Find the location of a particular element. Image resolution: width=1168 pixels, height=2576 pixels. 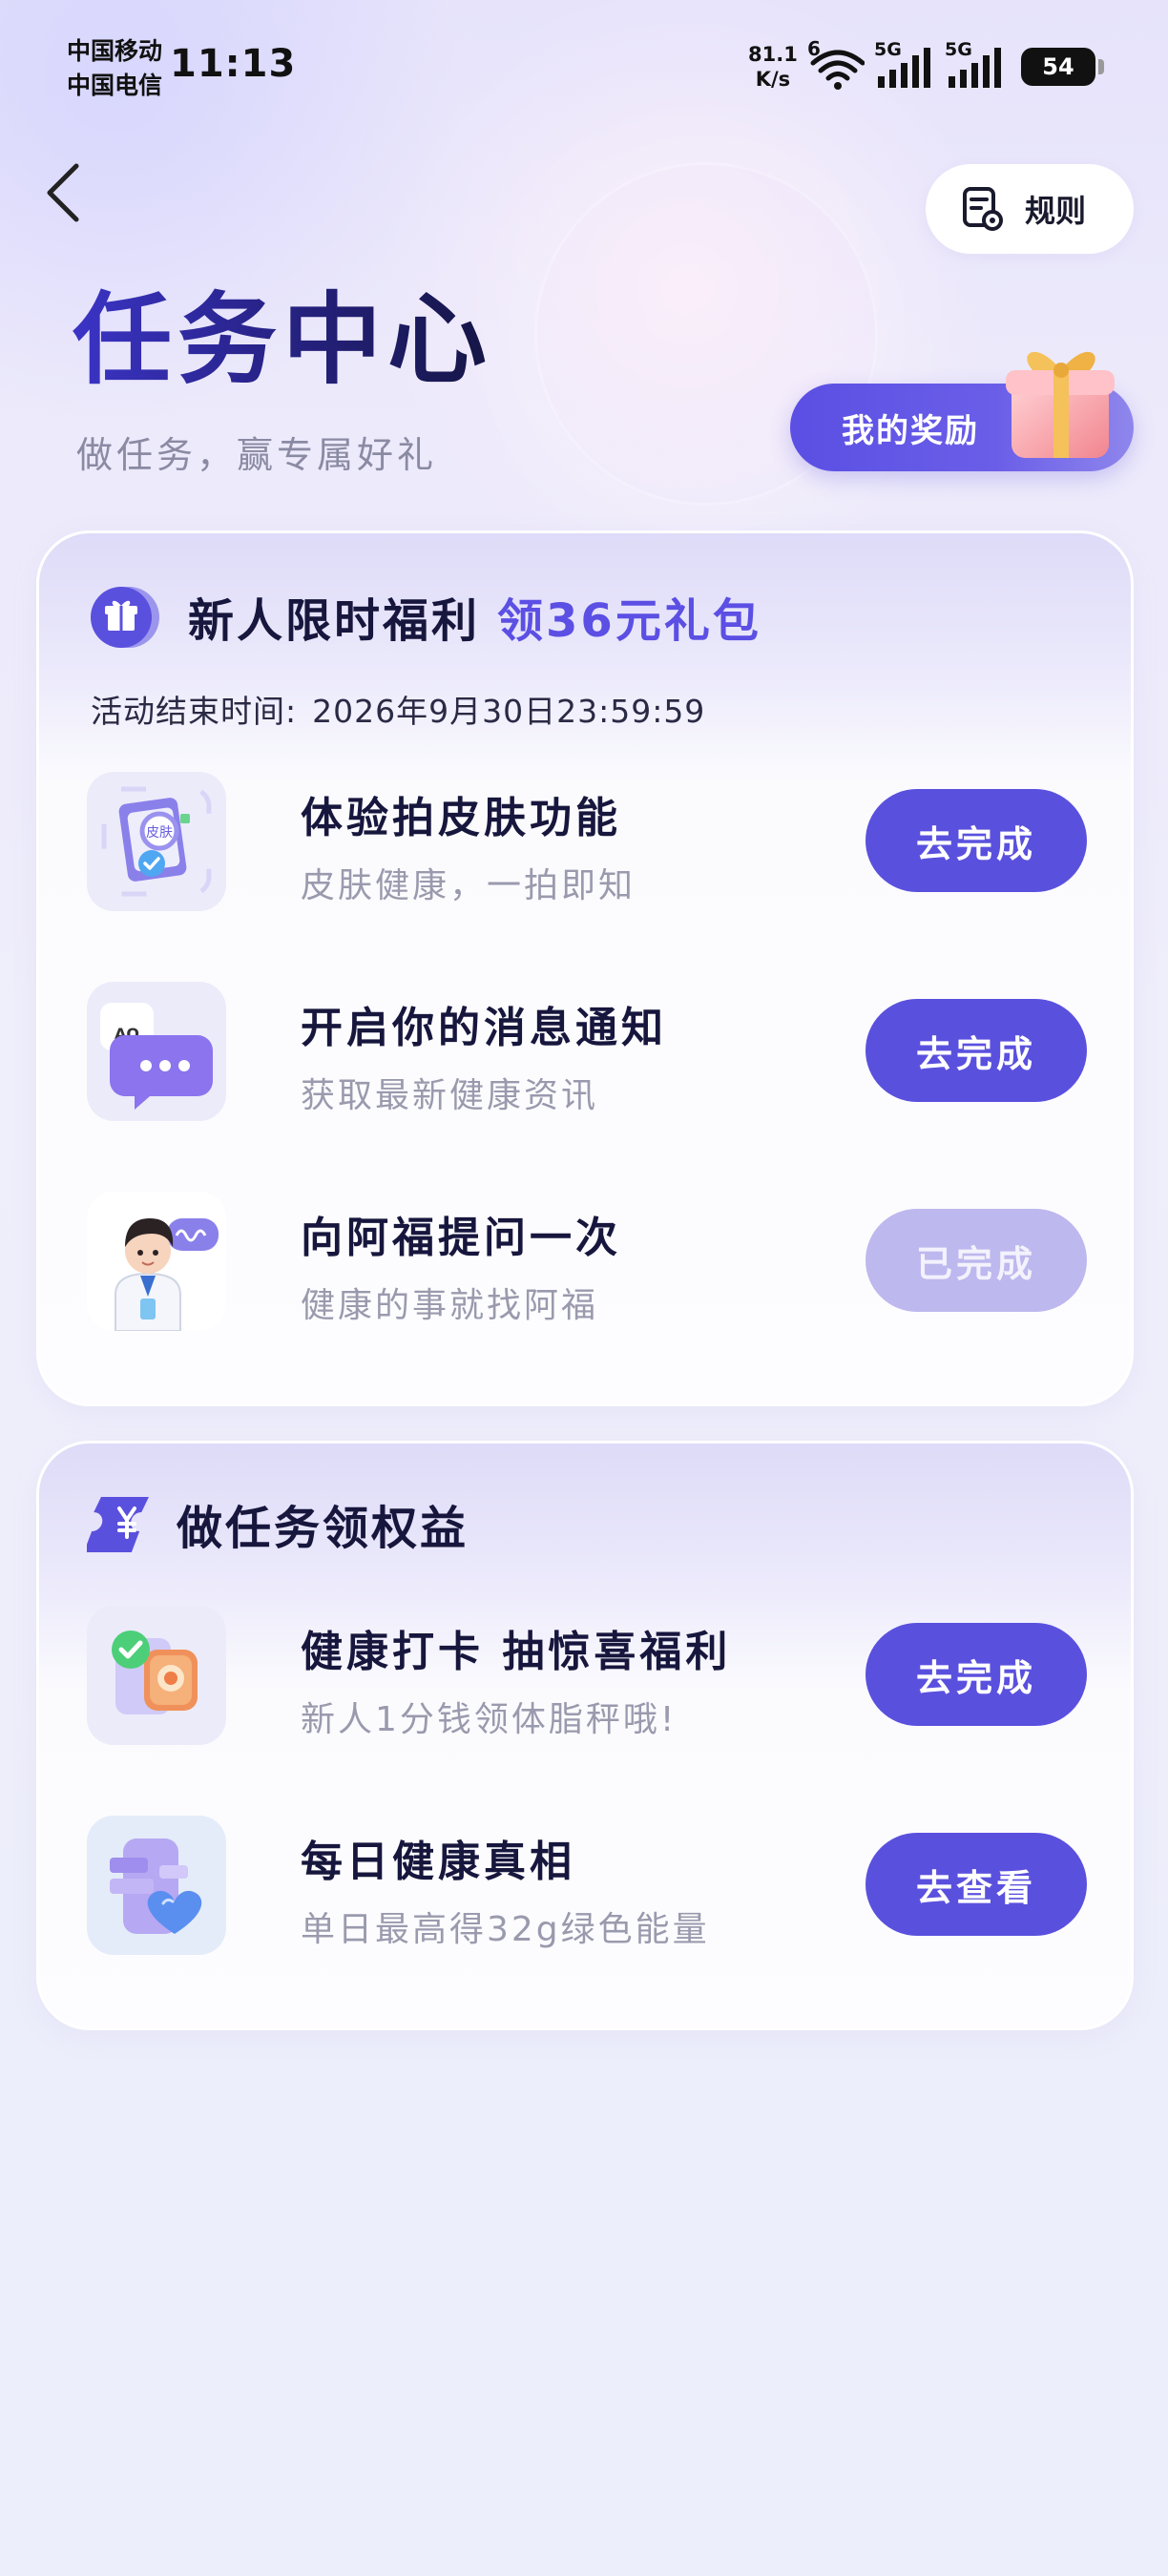

carrier-names: 中国移动 中国电信 is located at coordinates (114, 68).